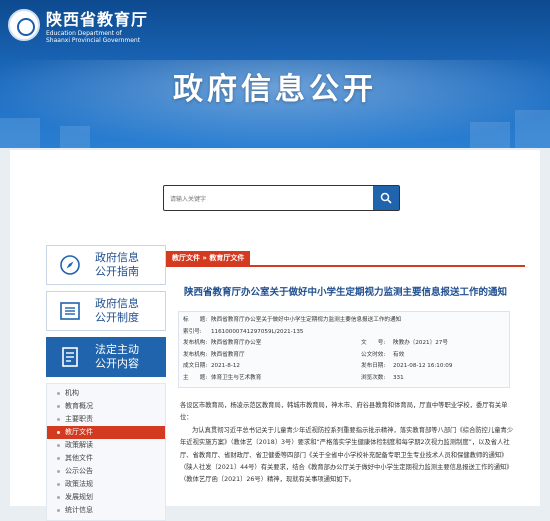 The image size is (550, 521). I want to click on sidebar-item-gaikuang: 教育概况, so click(106, 406).